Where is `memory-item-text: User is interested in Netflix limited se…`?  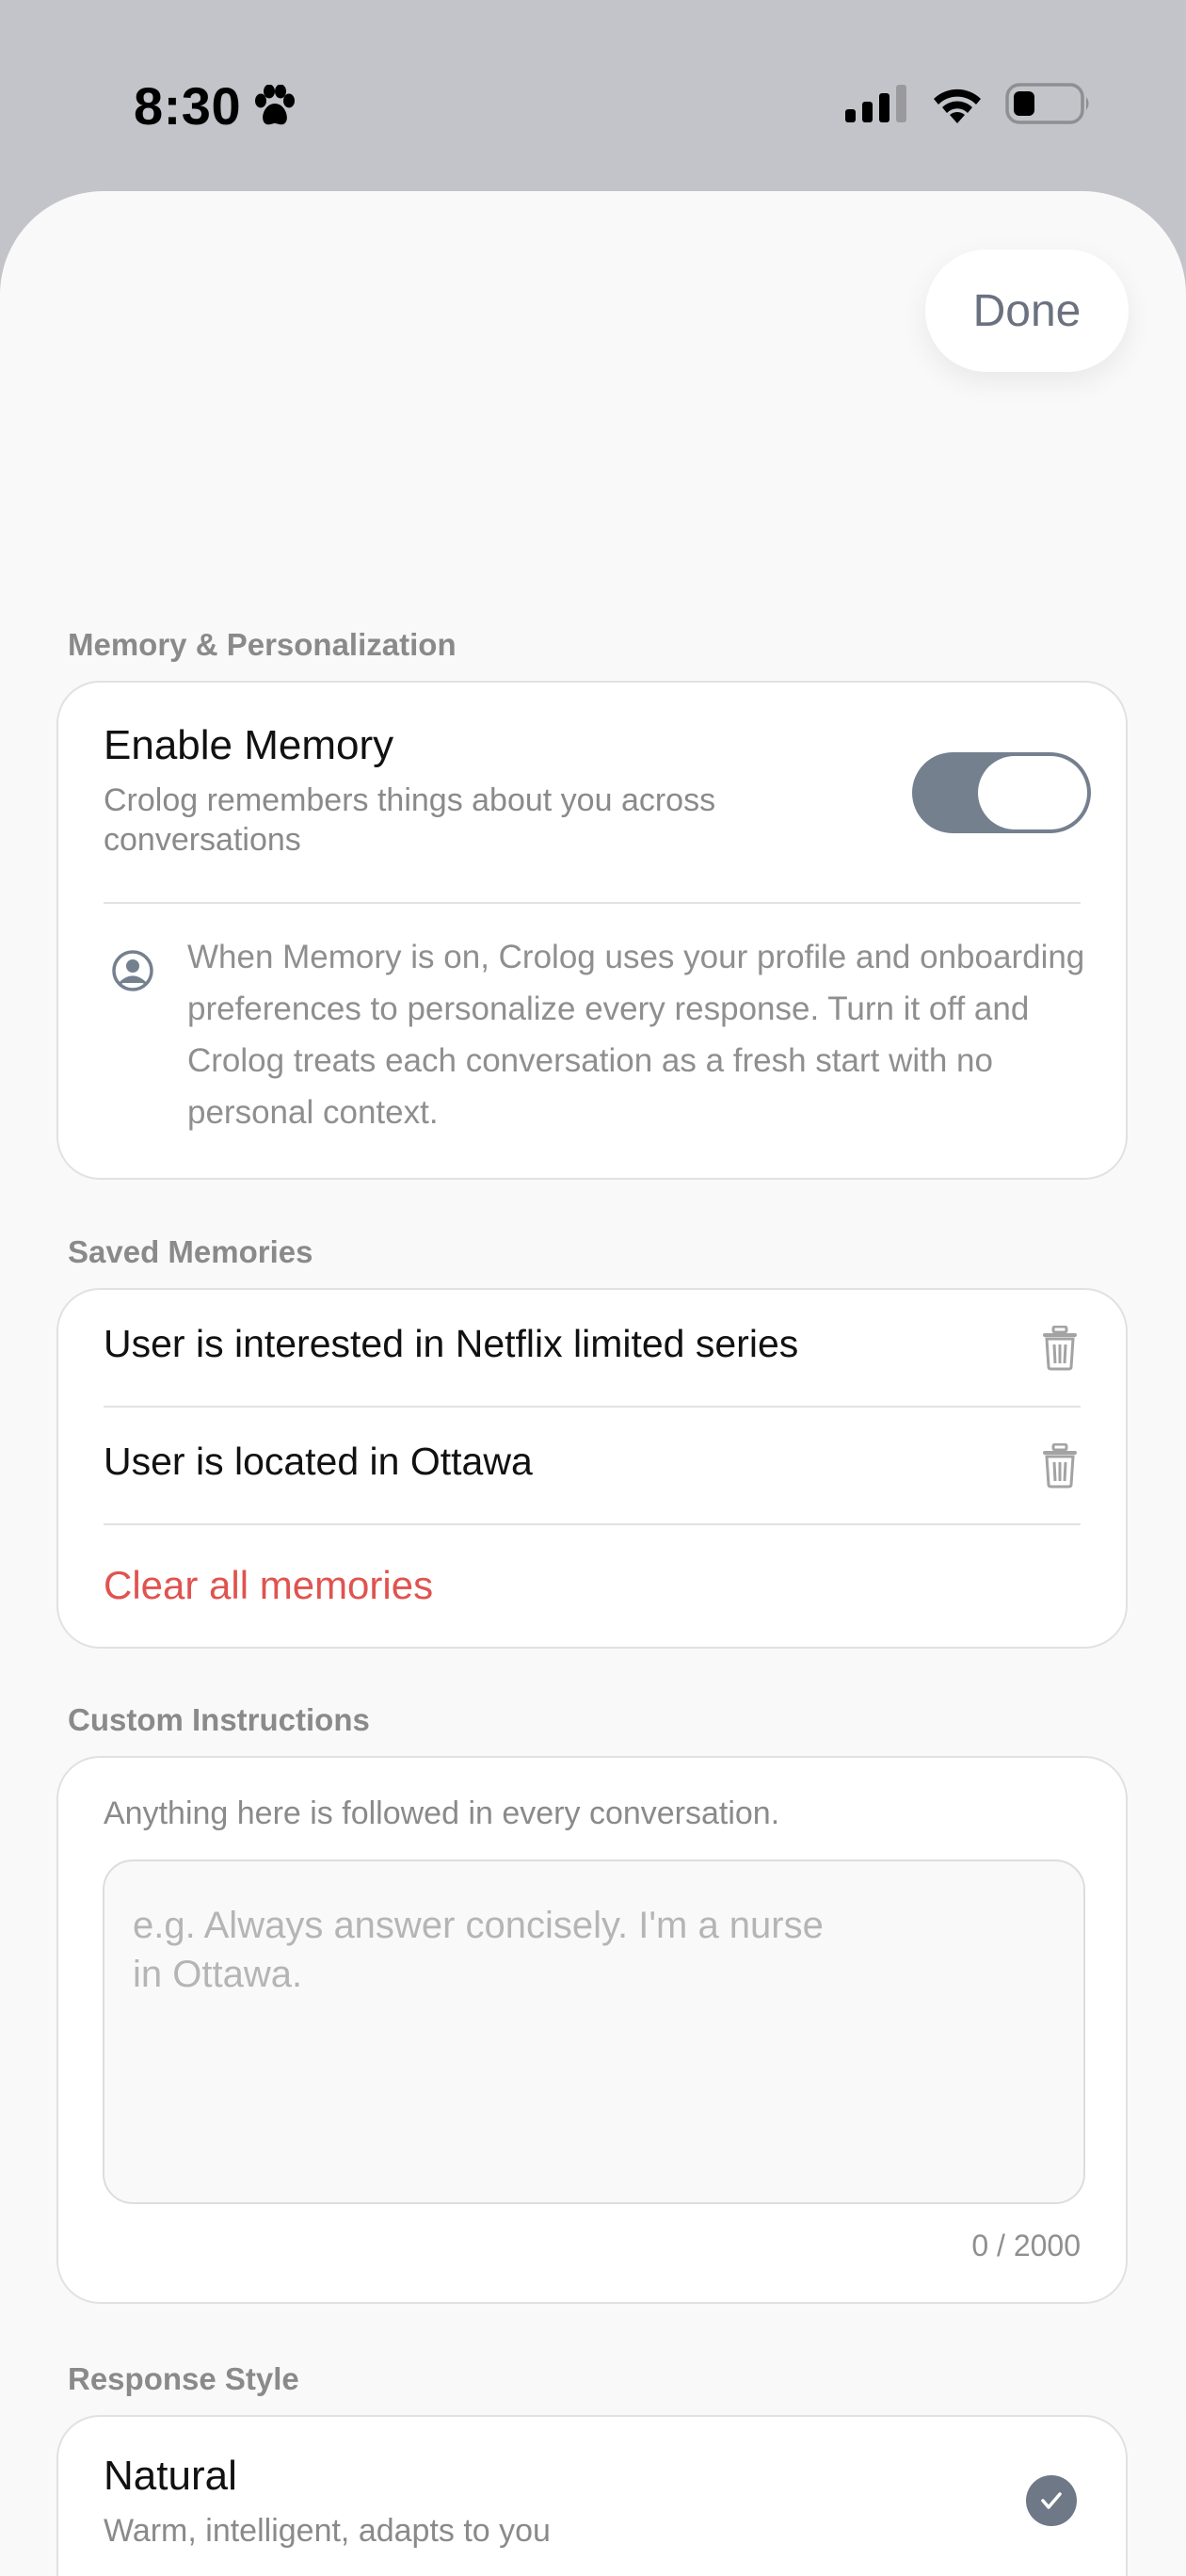 memory-item-text: User is interested in Netflix limited se… is located at coordinates (451, 1343).